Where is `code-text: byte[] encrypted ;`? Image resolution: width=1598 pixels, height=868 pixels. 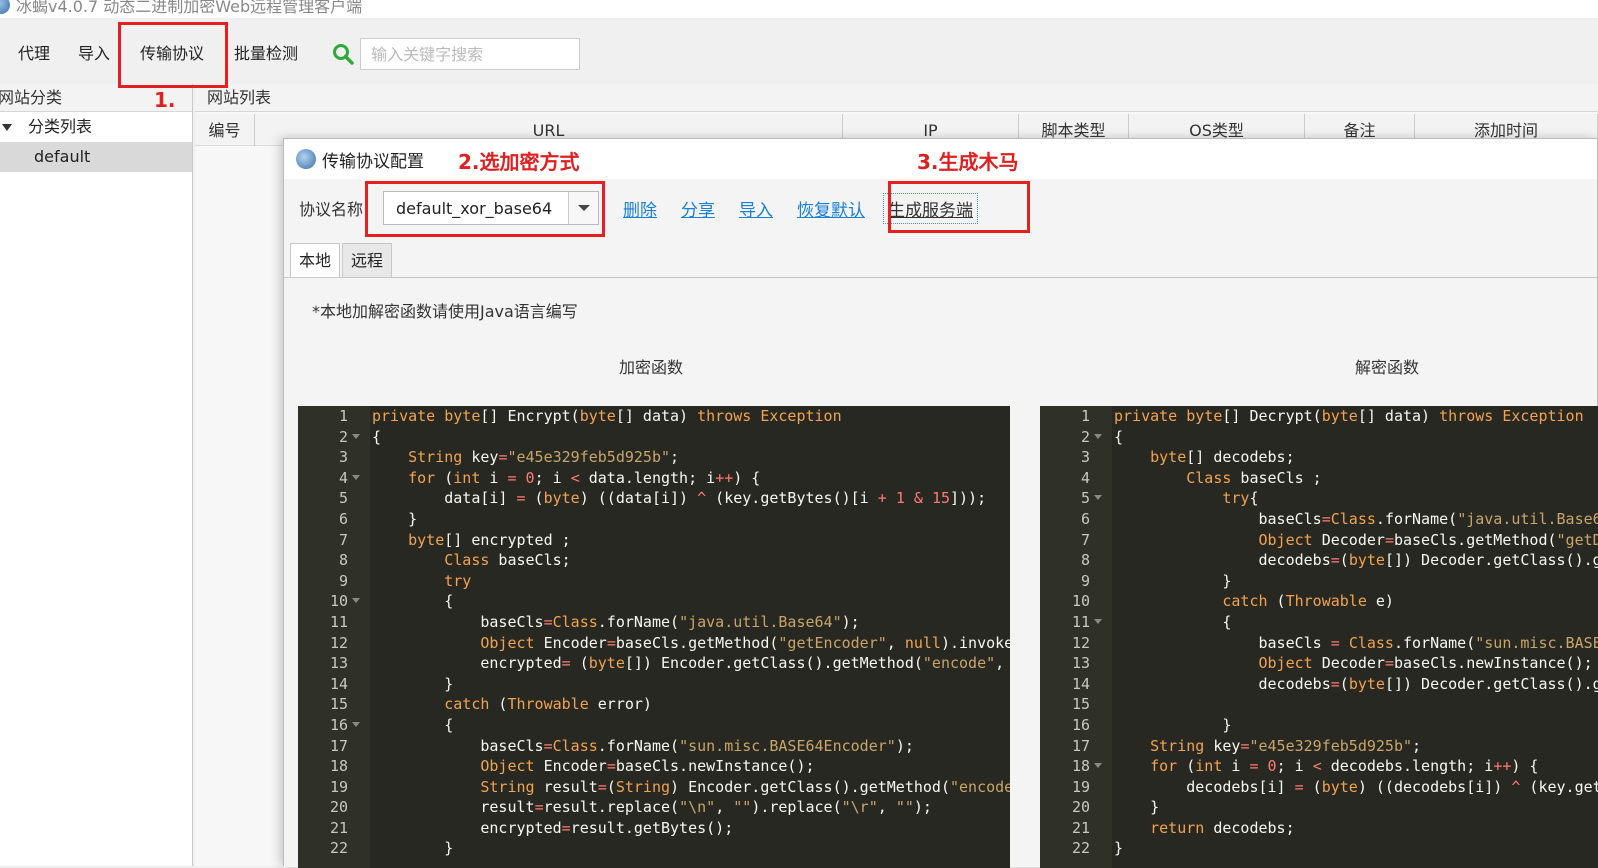
code-text: byte[] encrypted ; is located at coordinates (489, 539).